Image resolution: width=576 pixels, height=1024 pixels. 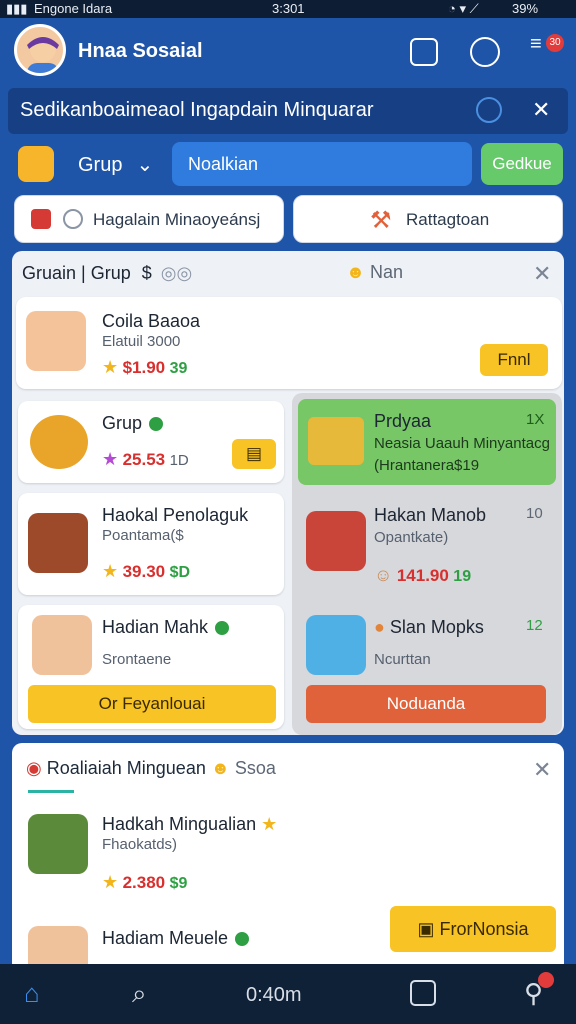 What do you see at coordinates (427, 465) in the screenshot?
I see `item-sub2: (Hrantanera$19` at bounding box center [427, 465].